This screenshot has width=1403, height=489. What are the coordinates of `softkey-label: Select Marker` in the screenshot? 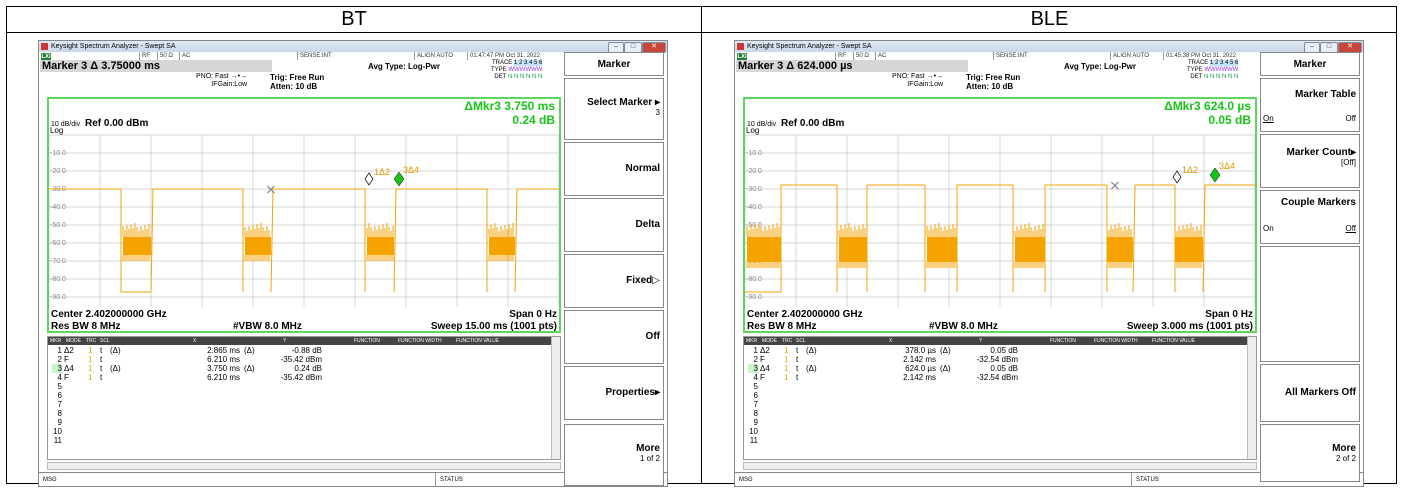 It's located at (620, 102).